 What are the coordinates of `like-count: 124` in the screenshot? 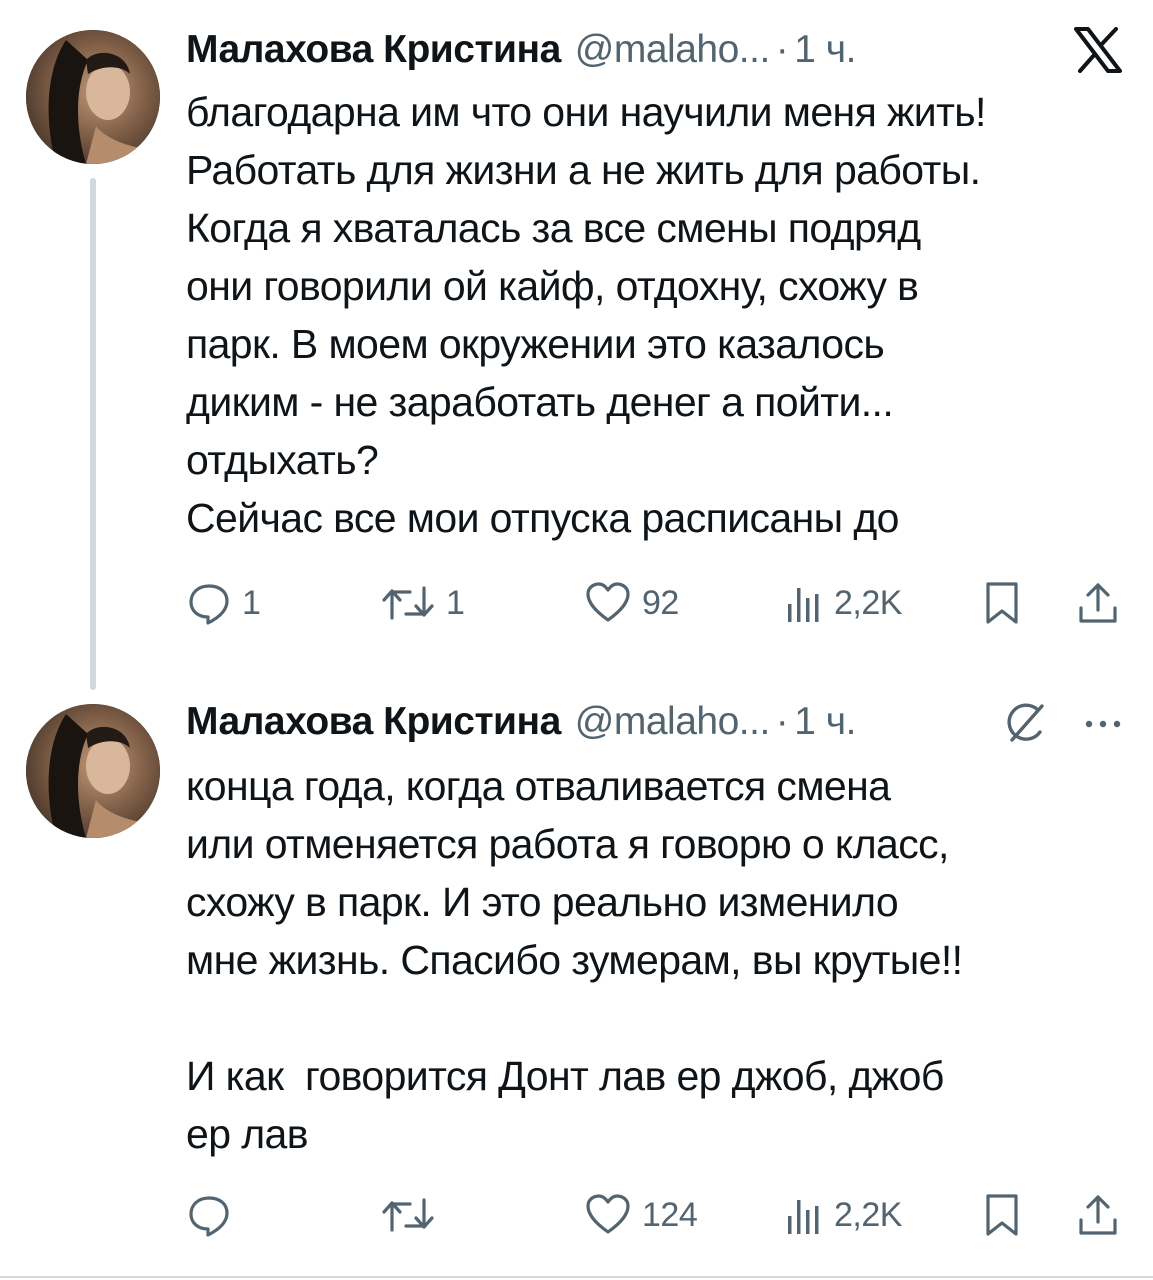 It's located at (670, 1214).